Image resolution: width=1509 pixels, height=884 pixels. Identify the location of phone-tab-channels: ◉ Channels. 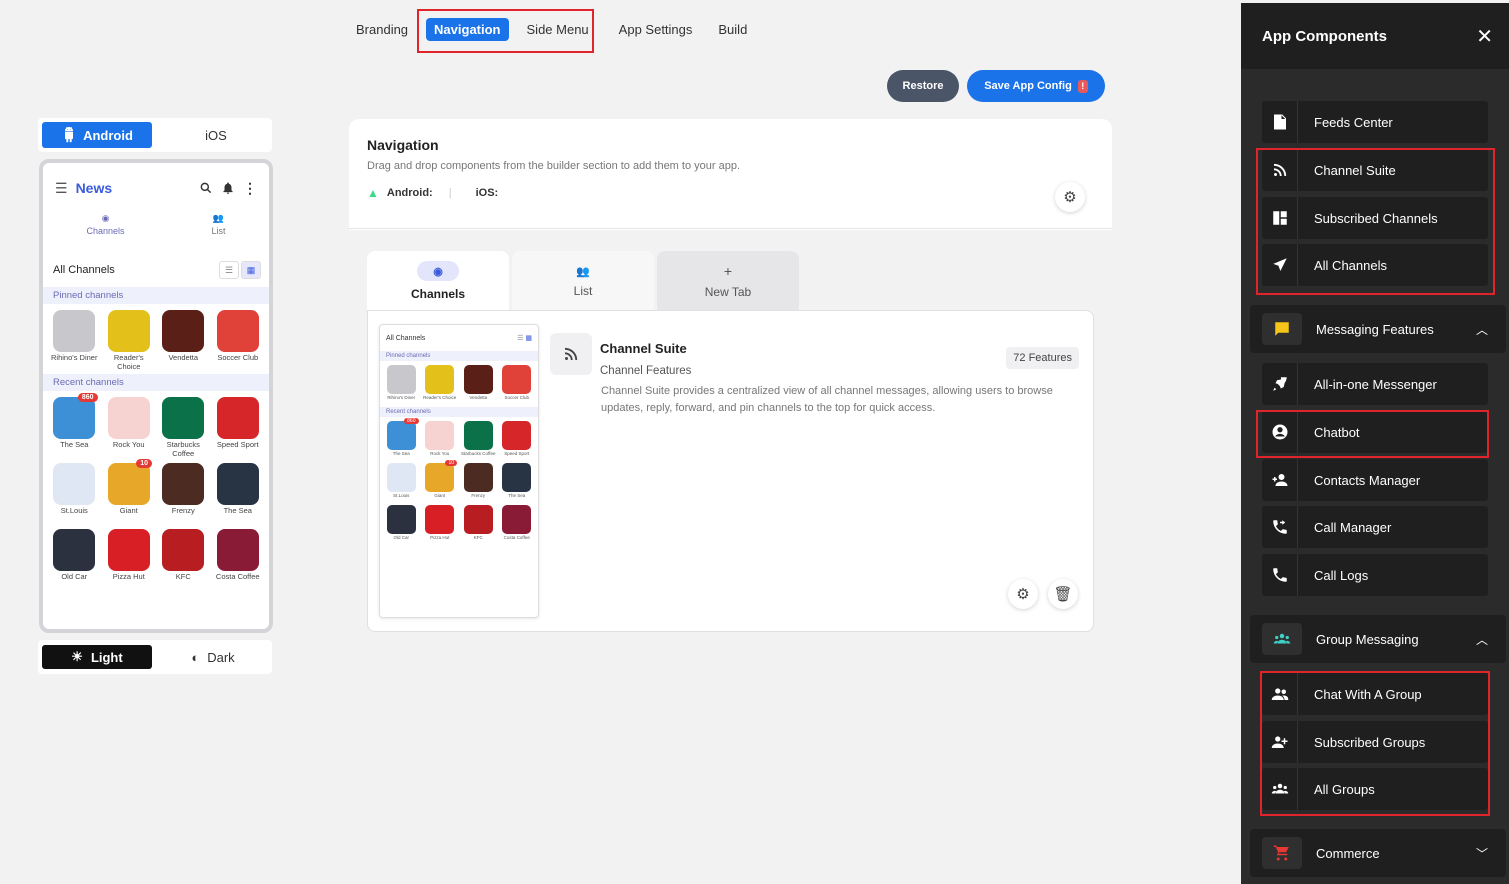
(105, 233).